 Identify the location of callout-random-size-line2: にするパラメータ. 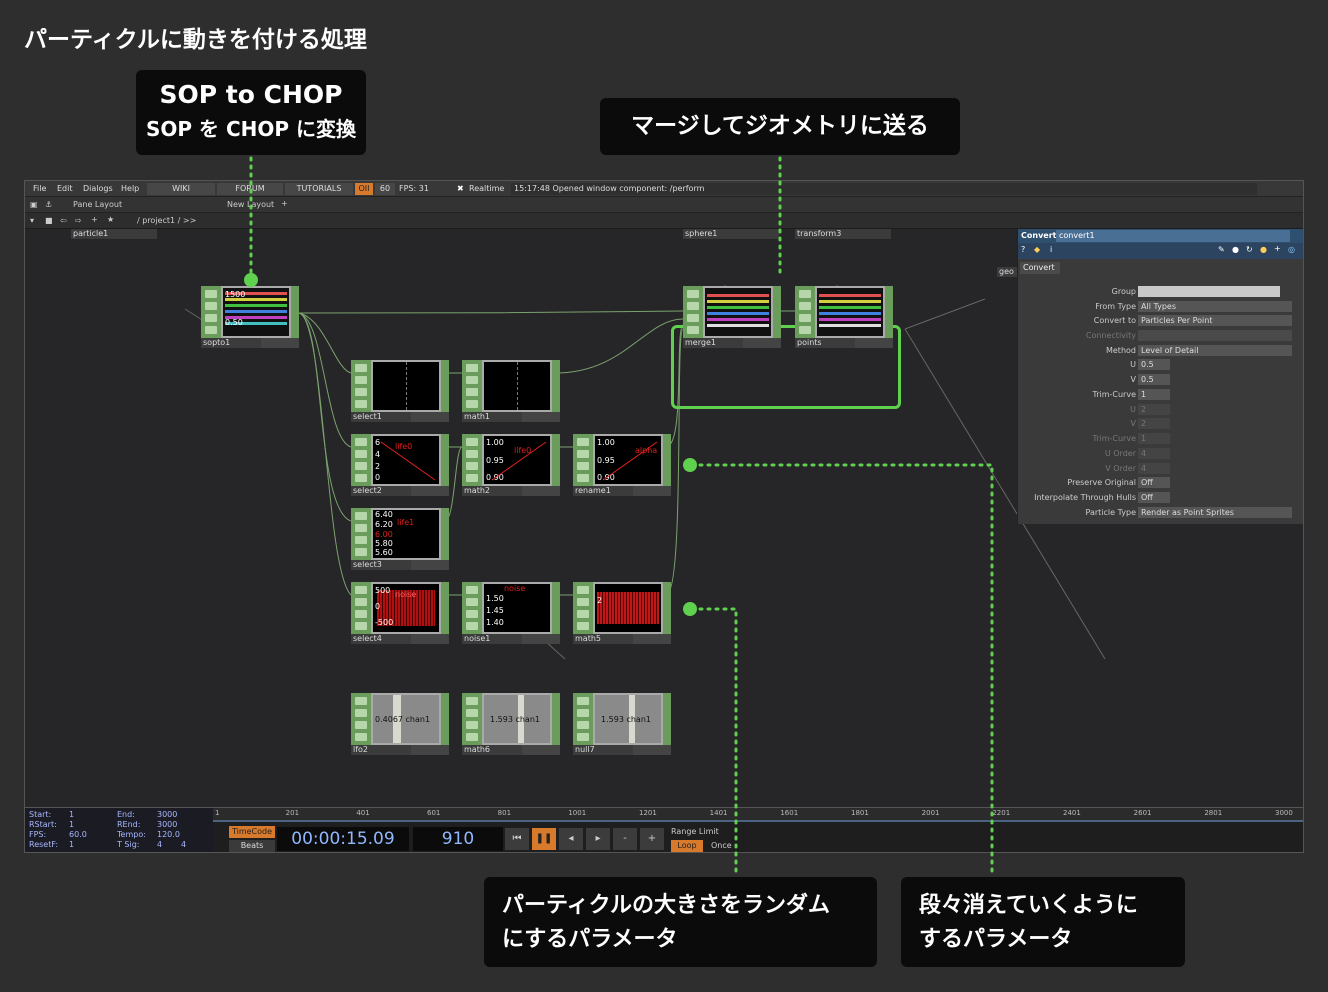
(590, 939).